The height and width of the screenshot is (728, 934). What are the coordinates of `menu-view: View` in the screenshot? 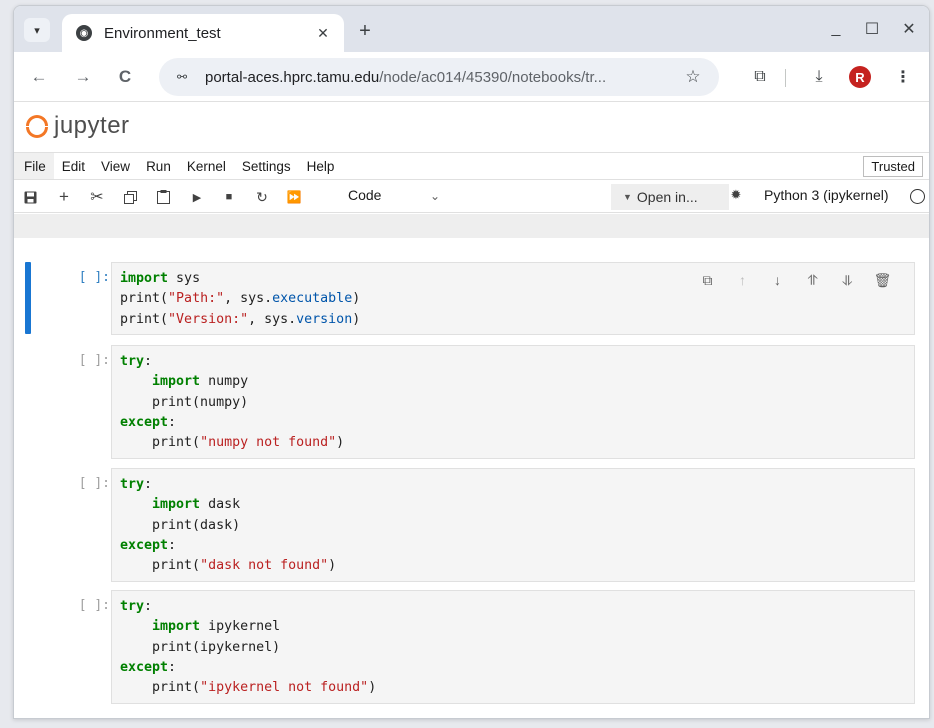 It's located at (115, 166).